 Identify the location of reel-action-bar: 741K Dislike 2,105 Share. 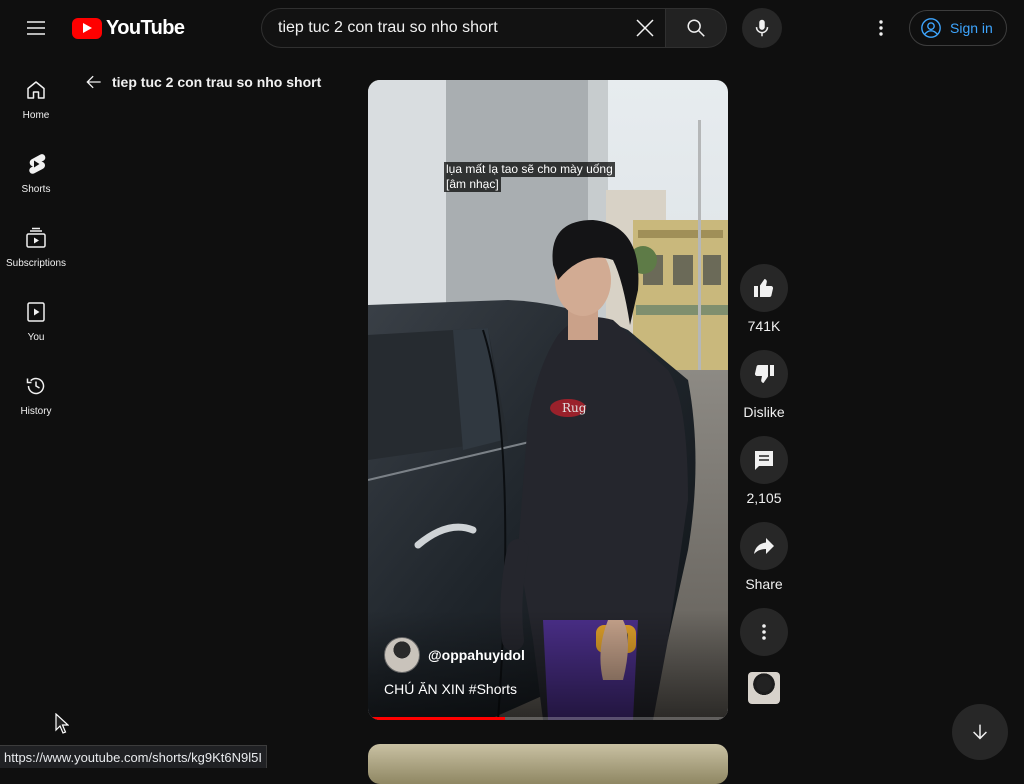
(764, 484).